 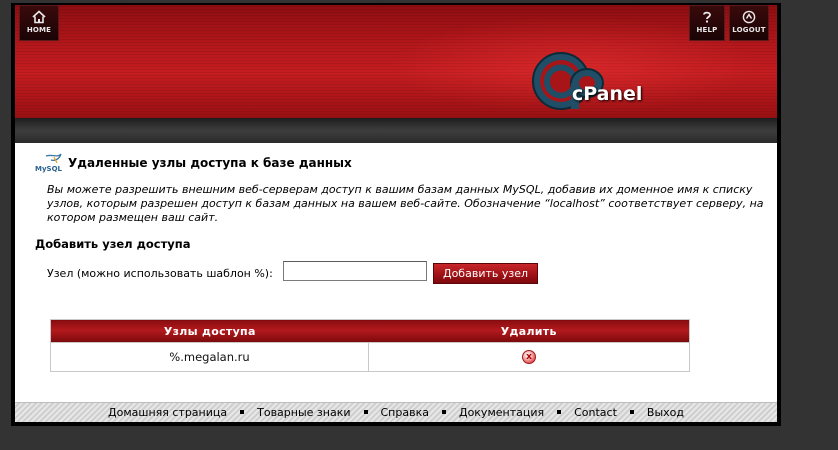 I want to click on cpanel-brand-text: cPanel, so click(x=607, y=94).